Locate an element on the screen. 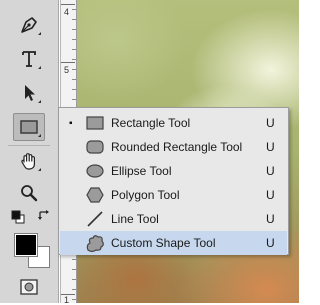  ruler-label: 5 is located at coordinates (67, 70).